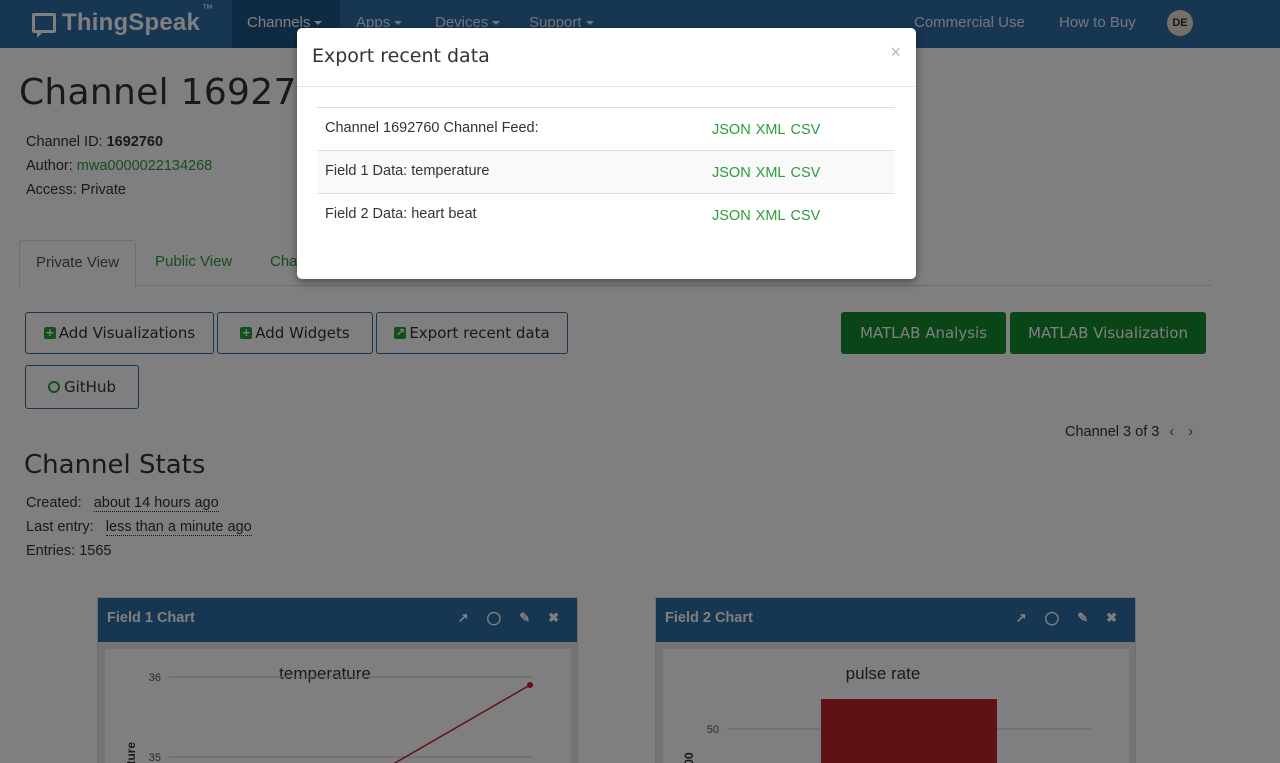 This screenshot has width=1280, height=763. Describe the element at coordinates (432, 128) in the screenshot. I see `export-row-label: Channel 1692760 Channel Feed:` at that location.